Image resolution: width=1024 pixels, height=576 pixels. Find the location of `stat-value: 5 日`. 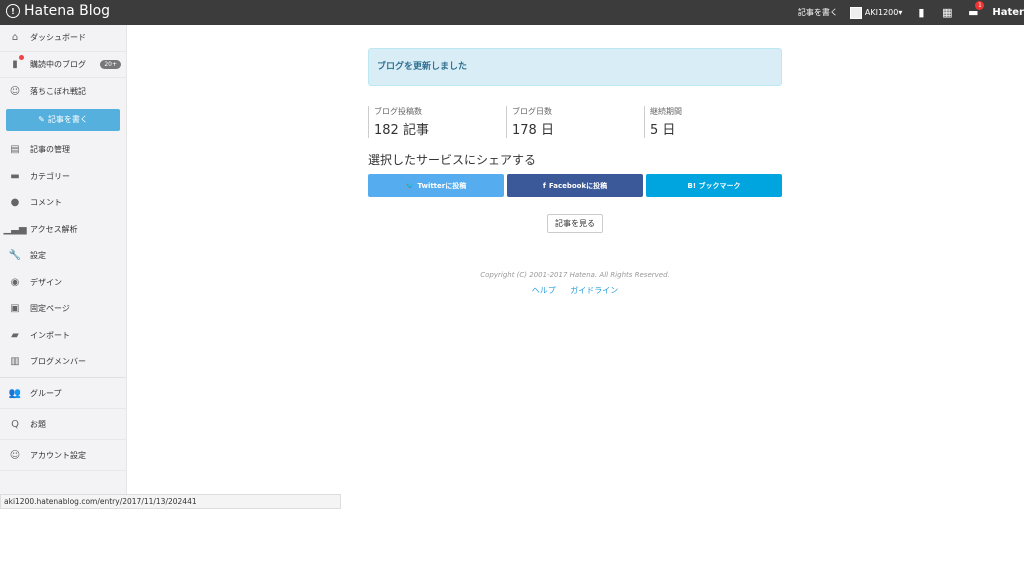

stat-value: 5 日 is located at coordinates (663, 130).